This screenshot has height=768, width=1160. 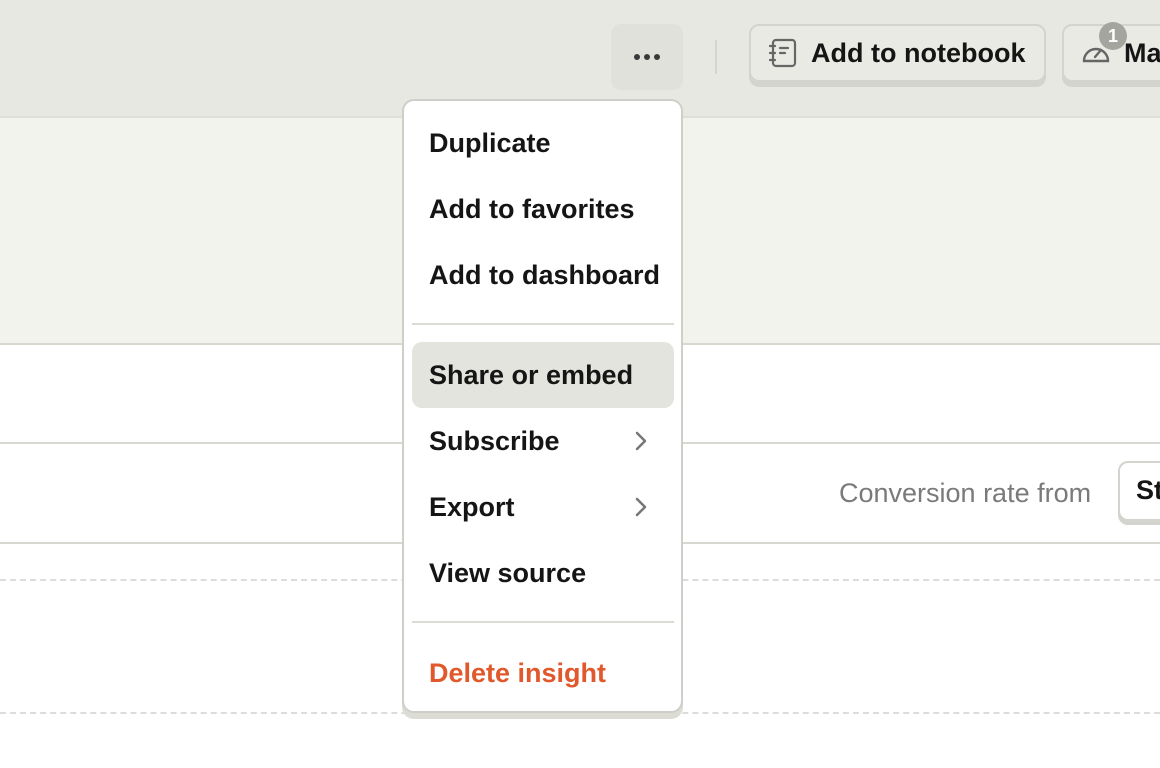 I want to click on menu-item-share-or-embed: Share or embed, so click(x=543, y=375).